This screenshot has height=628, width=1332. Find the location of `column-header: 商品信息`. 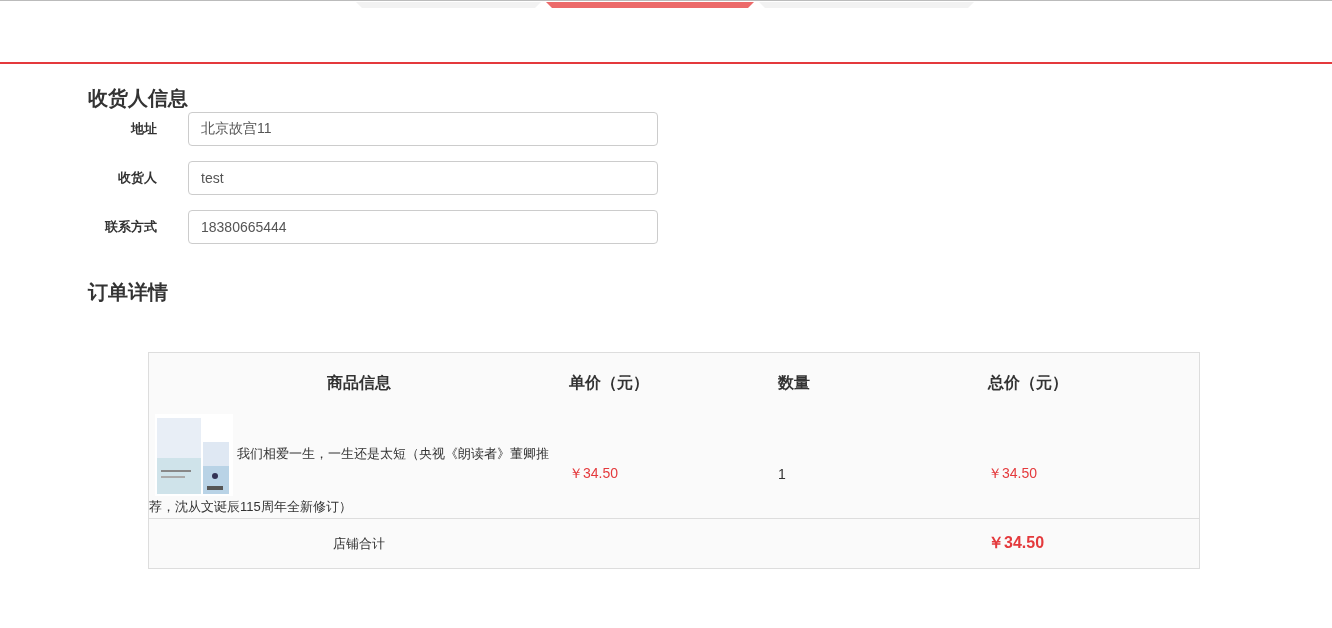

column-header: 商品信息 is located at coordinates (359, 383).